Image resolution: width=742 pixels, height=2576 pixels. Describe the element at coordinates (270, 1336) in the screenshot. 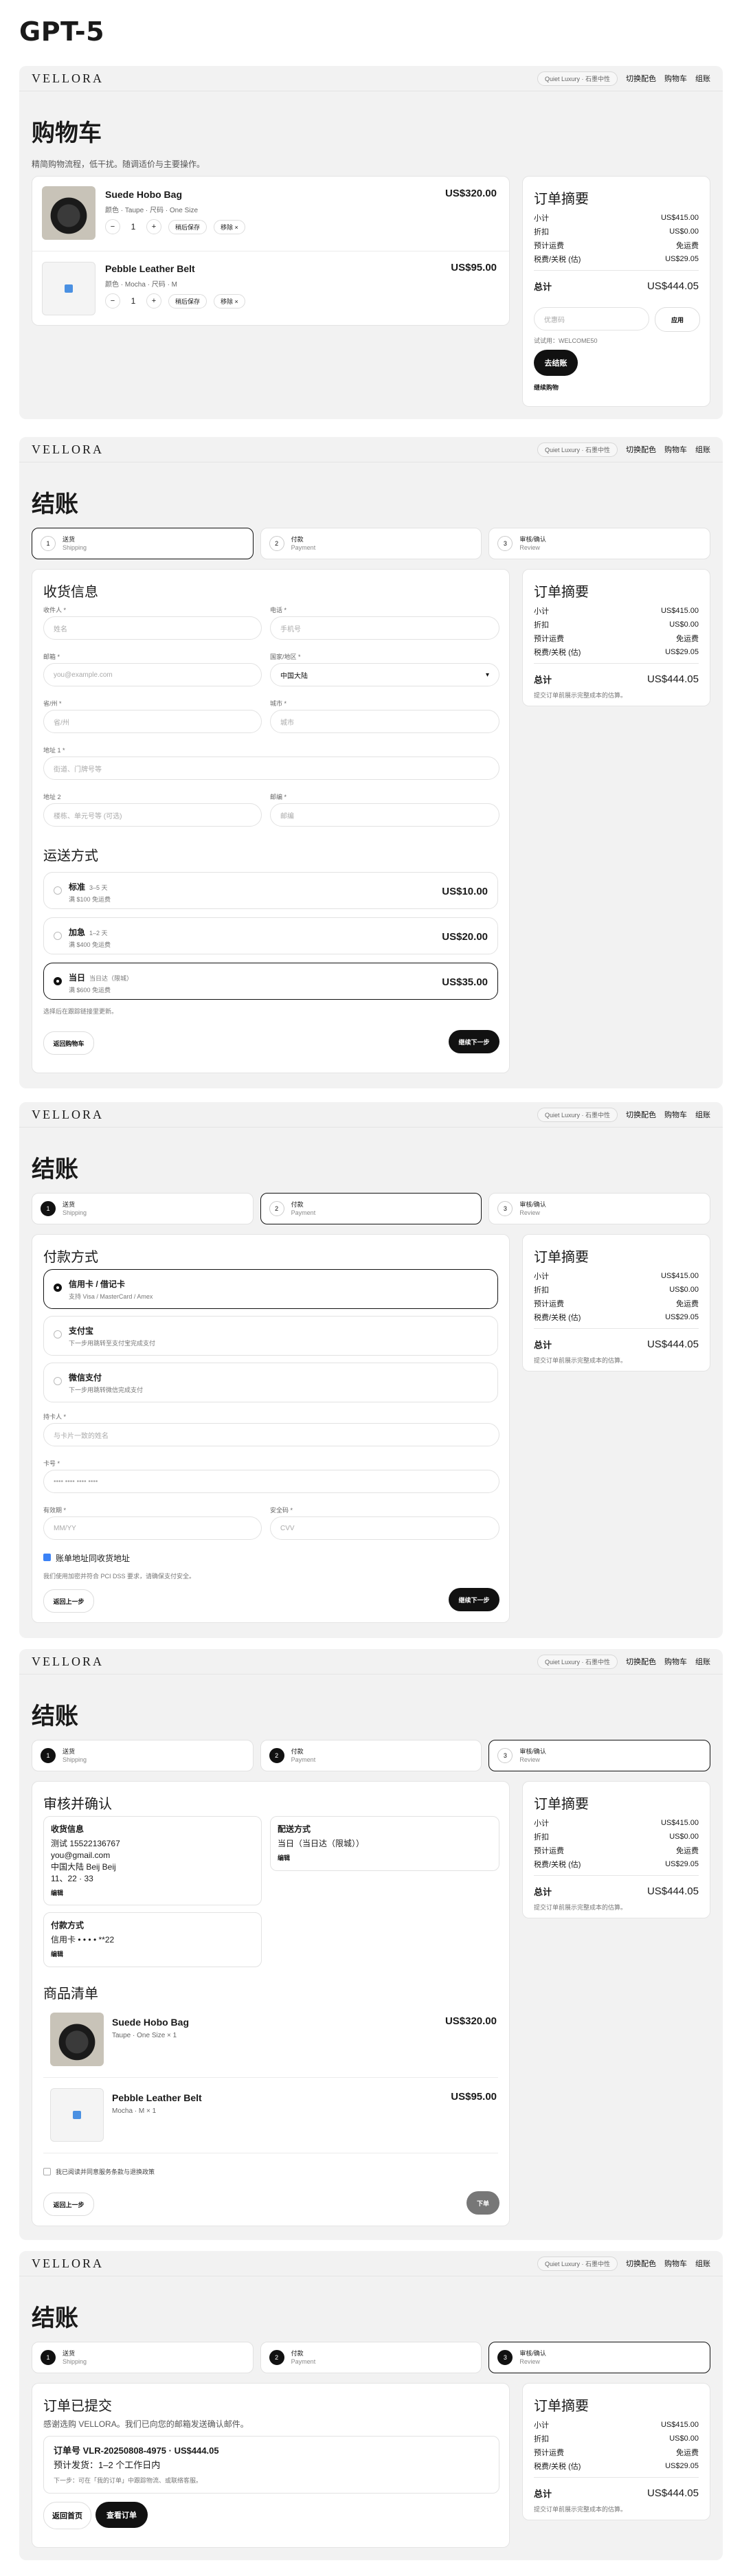

I see `payment-option-alipay: 支付宝 下一步用跳转至支付宝完成支付` at that location.